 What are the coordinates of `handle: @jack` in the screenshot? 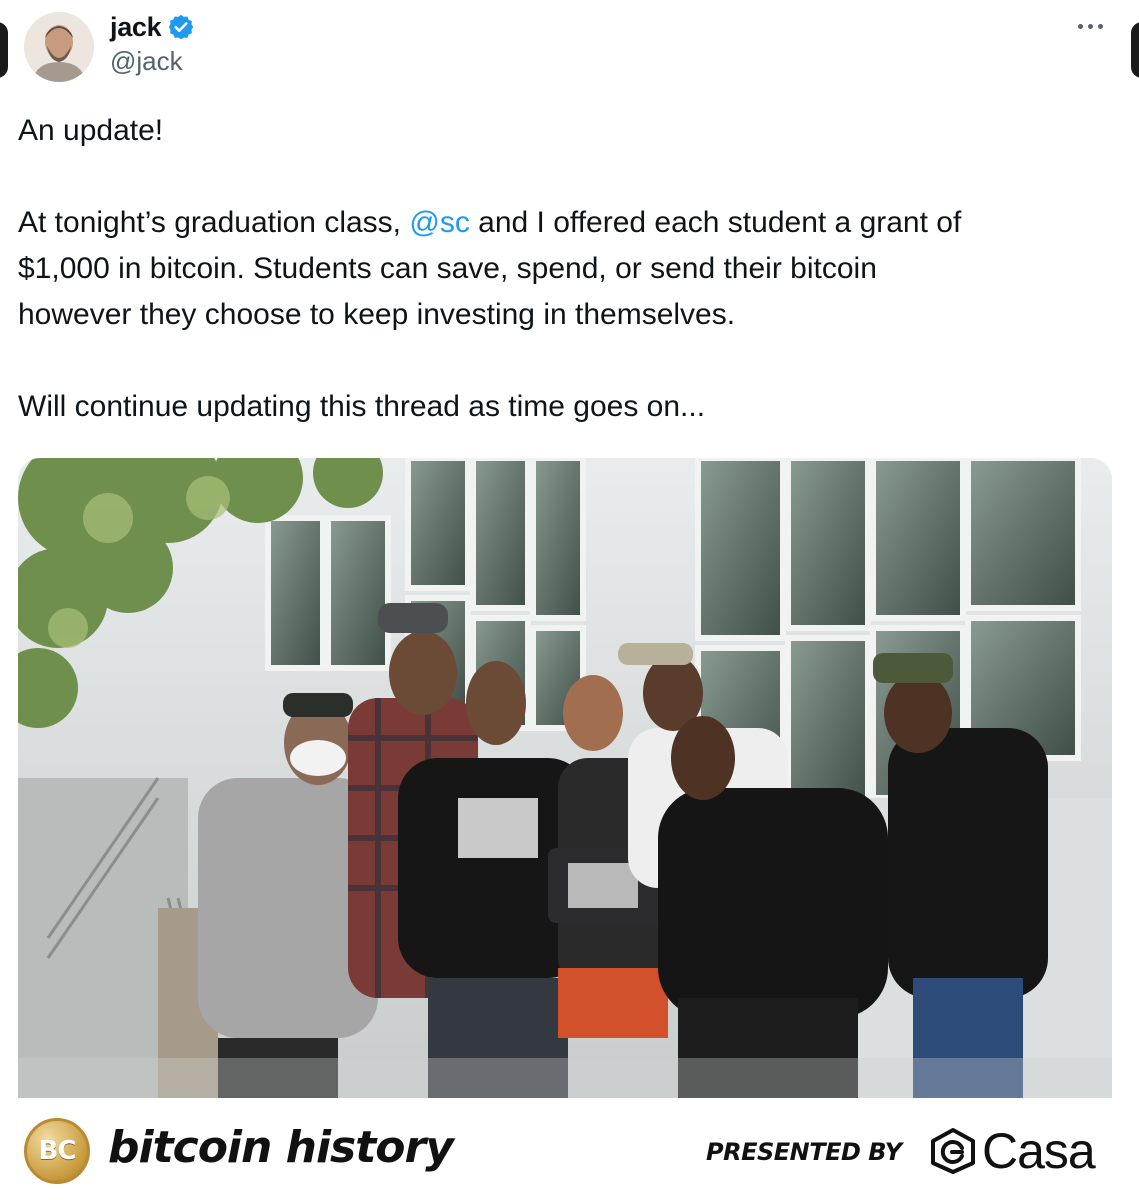 It's located at (152, 61).